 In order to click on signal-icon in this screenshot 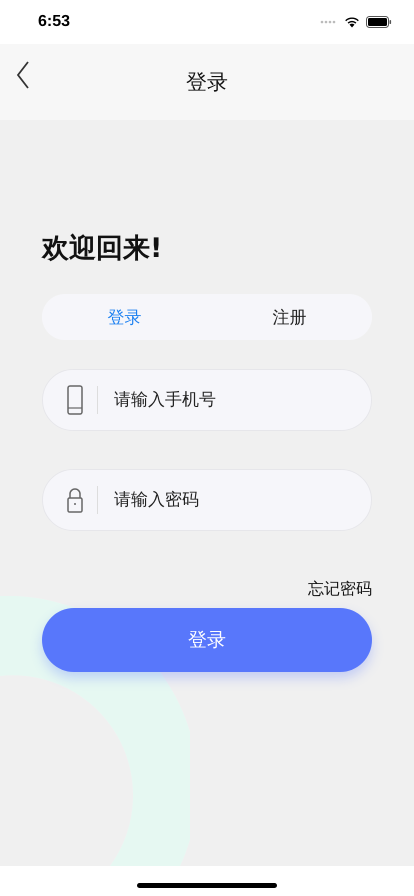, I will do `click(329, 22)`.